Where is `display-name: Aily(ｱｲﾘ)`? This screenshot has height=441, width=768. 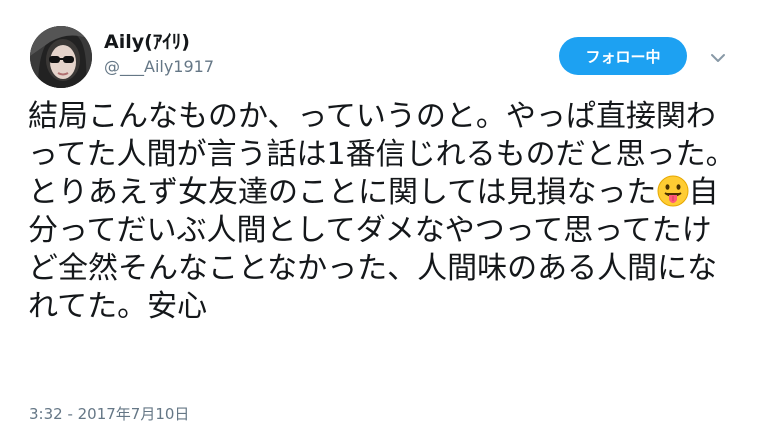 display-name: Aily(ｱｲﾘ) is located at coordinates (147, 40).